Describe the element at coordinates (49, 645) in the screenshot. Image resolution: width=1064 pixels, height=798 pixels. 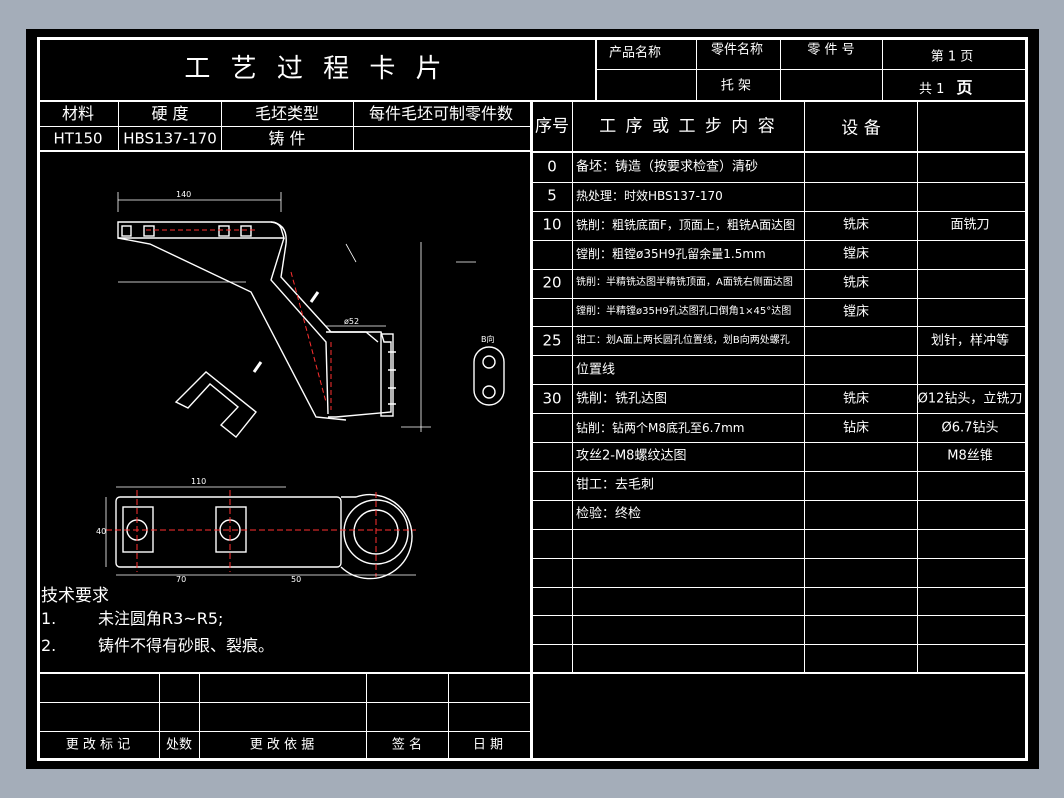
I see `tech-req-num-2: 2.` at that location.